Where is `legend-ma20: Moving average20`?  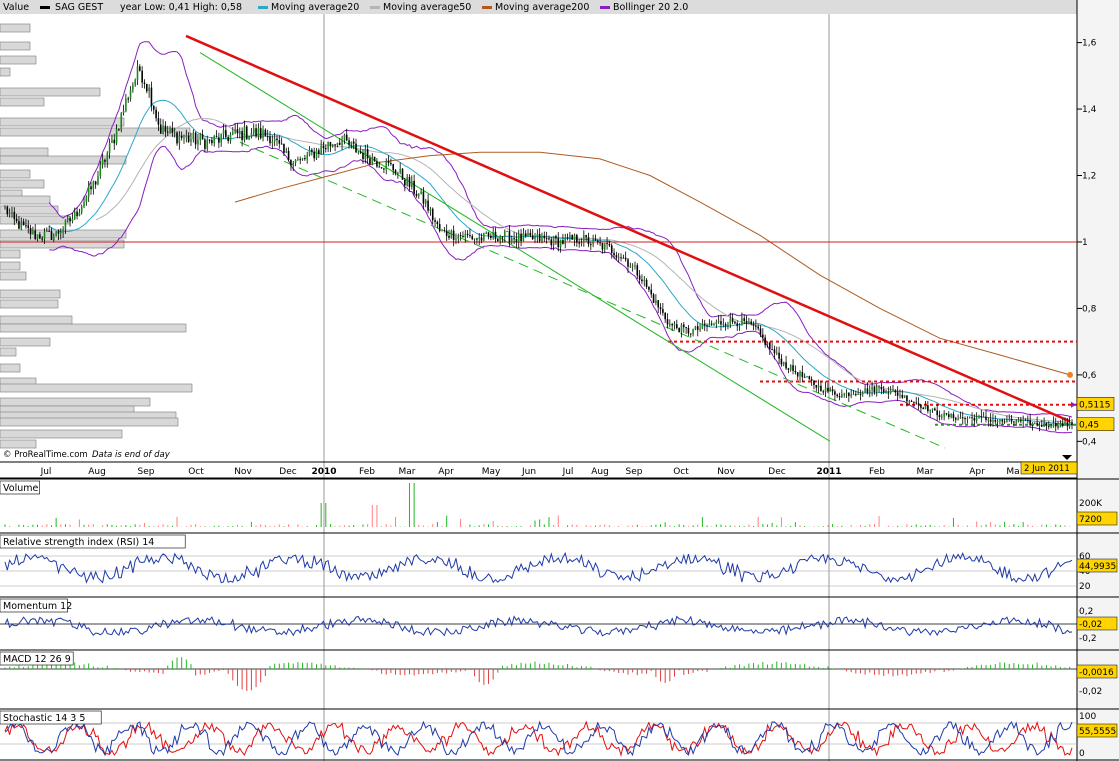
legend-ma20: Moving average20 is located at coordinates (315, 7).